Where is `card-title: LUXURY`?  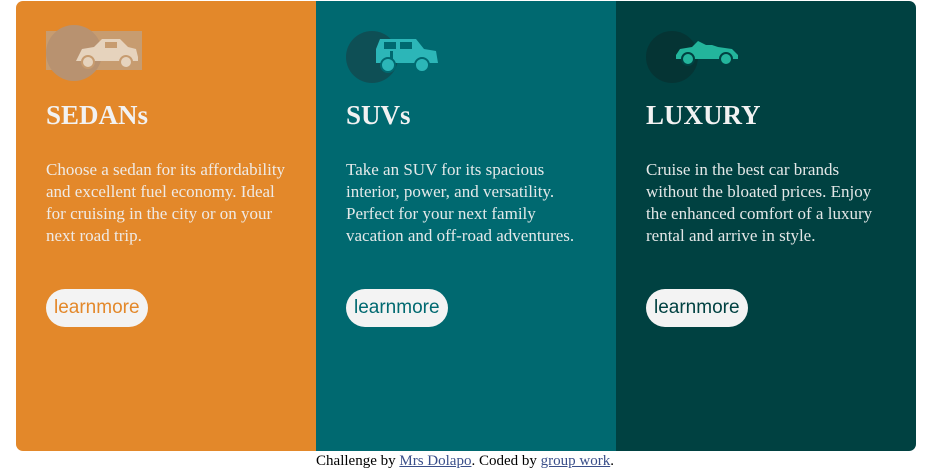
card-title: LUXURY is located at coordinates (703, 115).